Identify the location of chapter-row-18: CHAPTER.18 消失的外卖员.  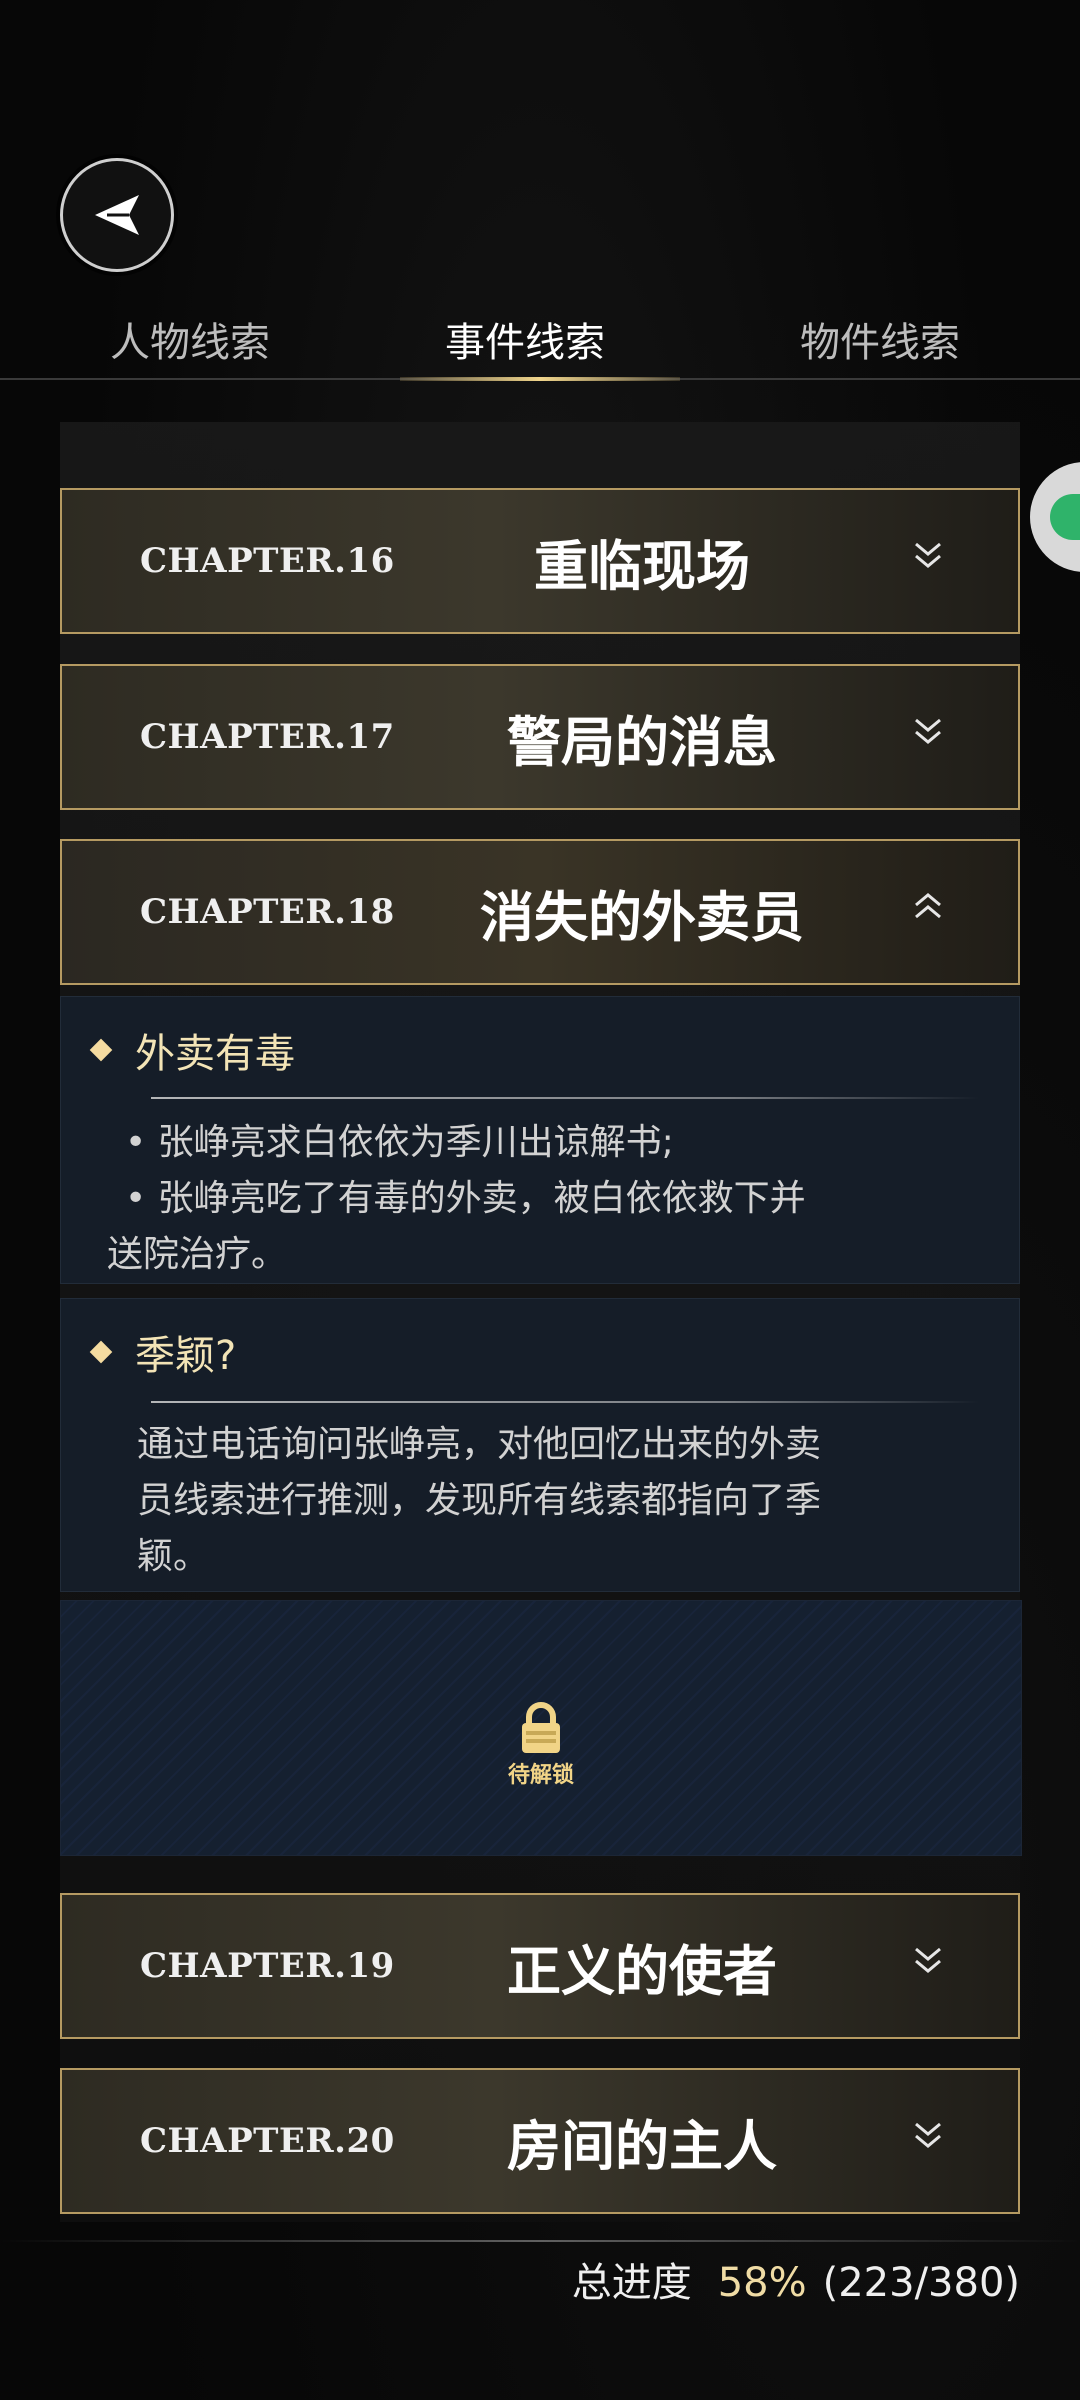
(540, 912).